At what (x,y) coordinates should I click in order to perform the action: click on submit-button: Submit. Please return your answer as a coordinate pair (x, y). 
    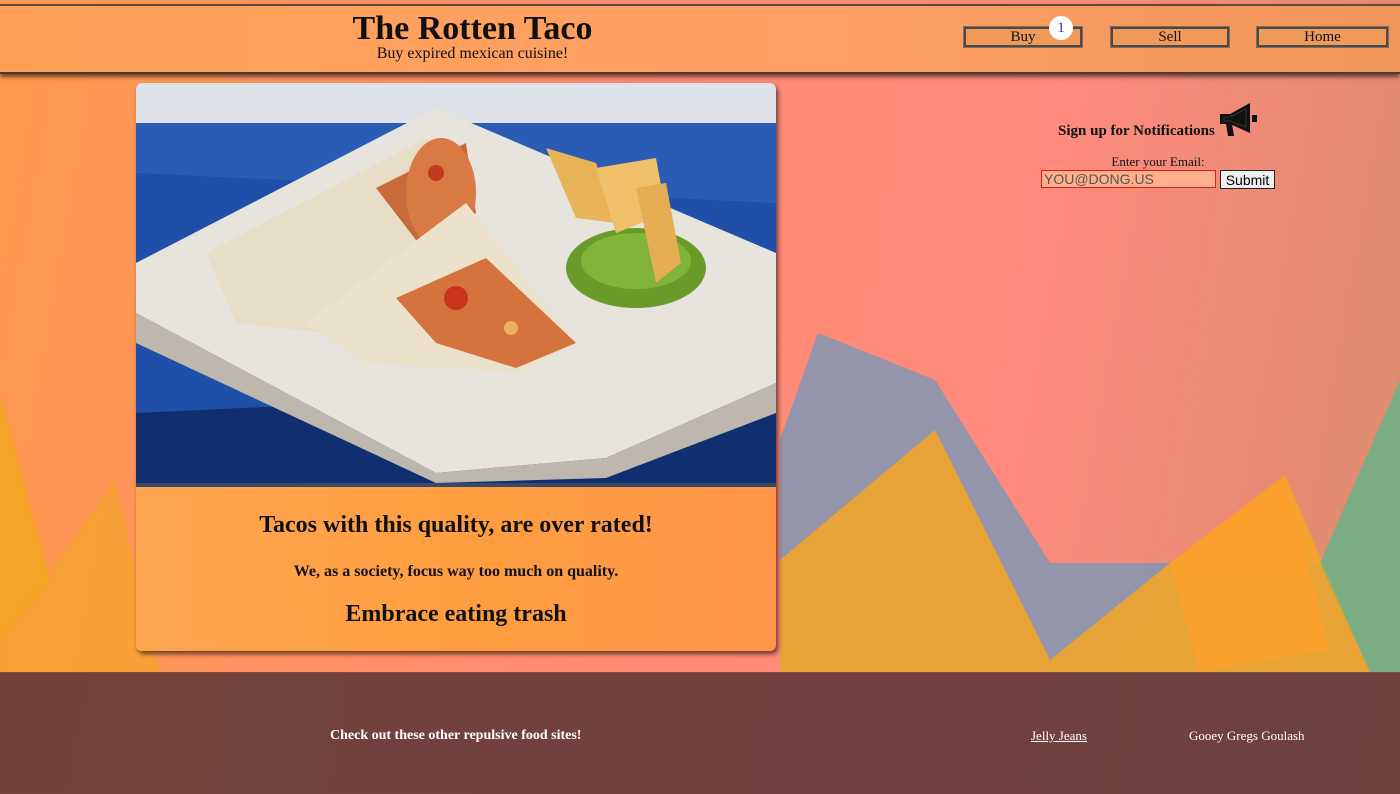
    Looking at the image, I should click on (1247, 179).